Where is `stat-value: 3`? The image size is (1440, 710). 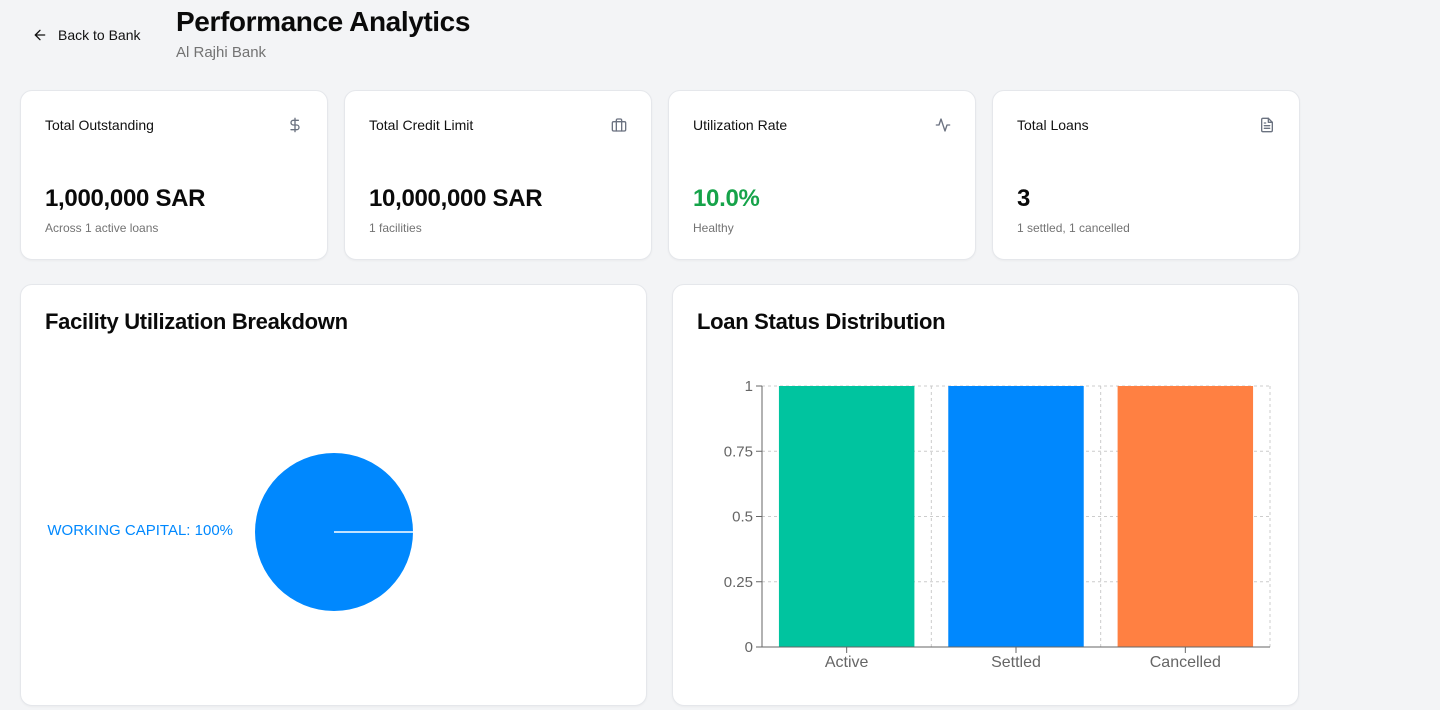
stat-value: 3 is located at coordinates (1024, 198).